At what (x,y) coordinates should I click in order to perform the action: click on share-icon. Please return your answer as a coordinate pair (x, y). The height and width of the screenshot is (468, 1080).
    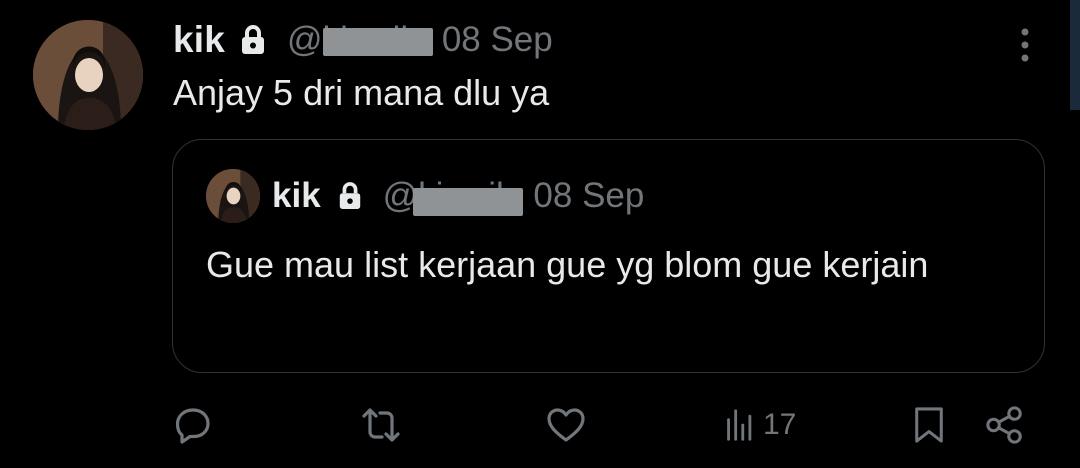
    Looking at the image, I should click on (1005, 425).